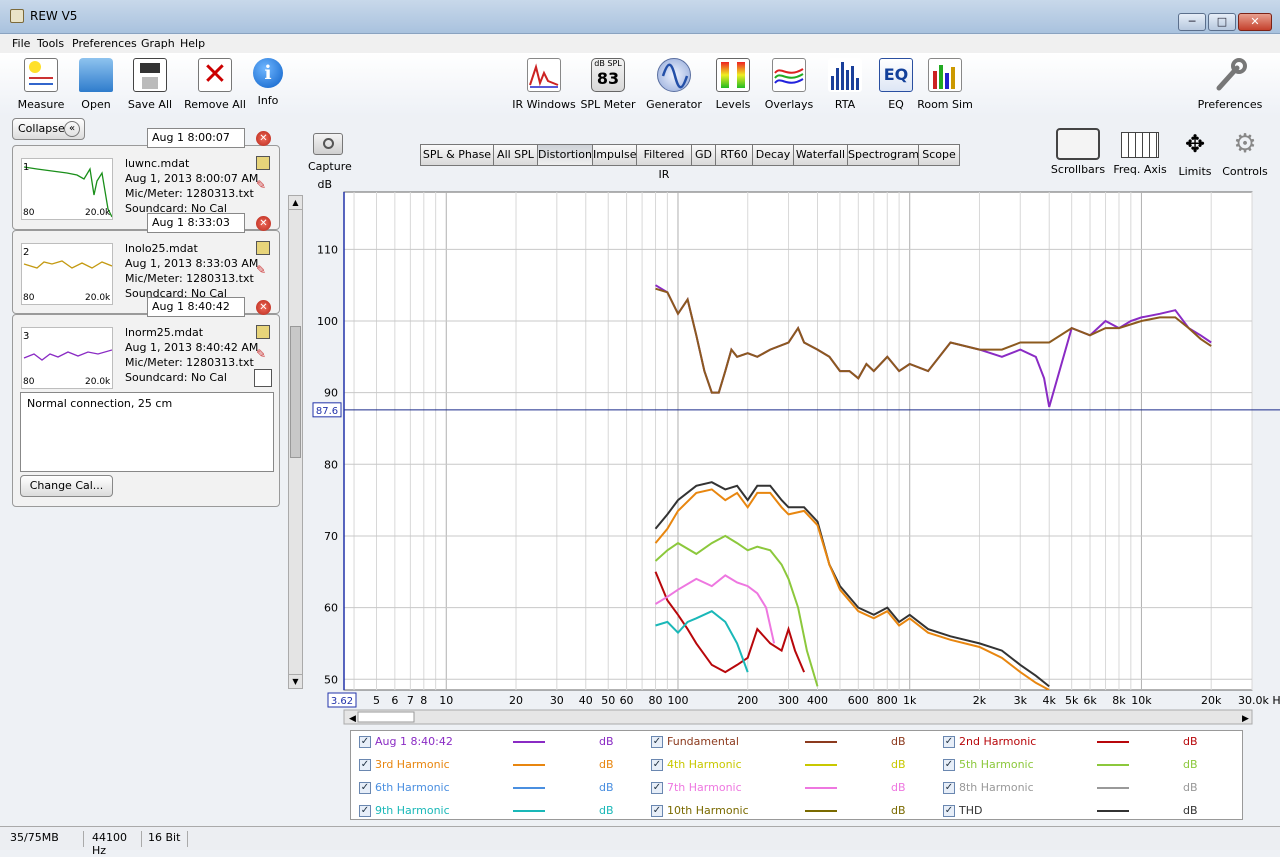 The image size is (1280, 857). I want to click on thumb-hi-1: 20.0k, so click(98, 213).